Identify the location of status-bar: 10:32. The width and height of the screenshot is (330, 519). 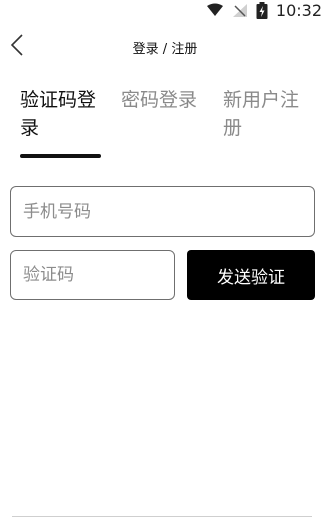
(165, 13).